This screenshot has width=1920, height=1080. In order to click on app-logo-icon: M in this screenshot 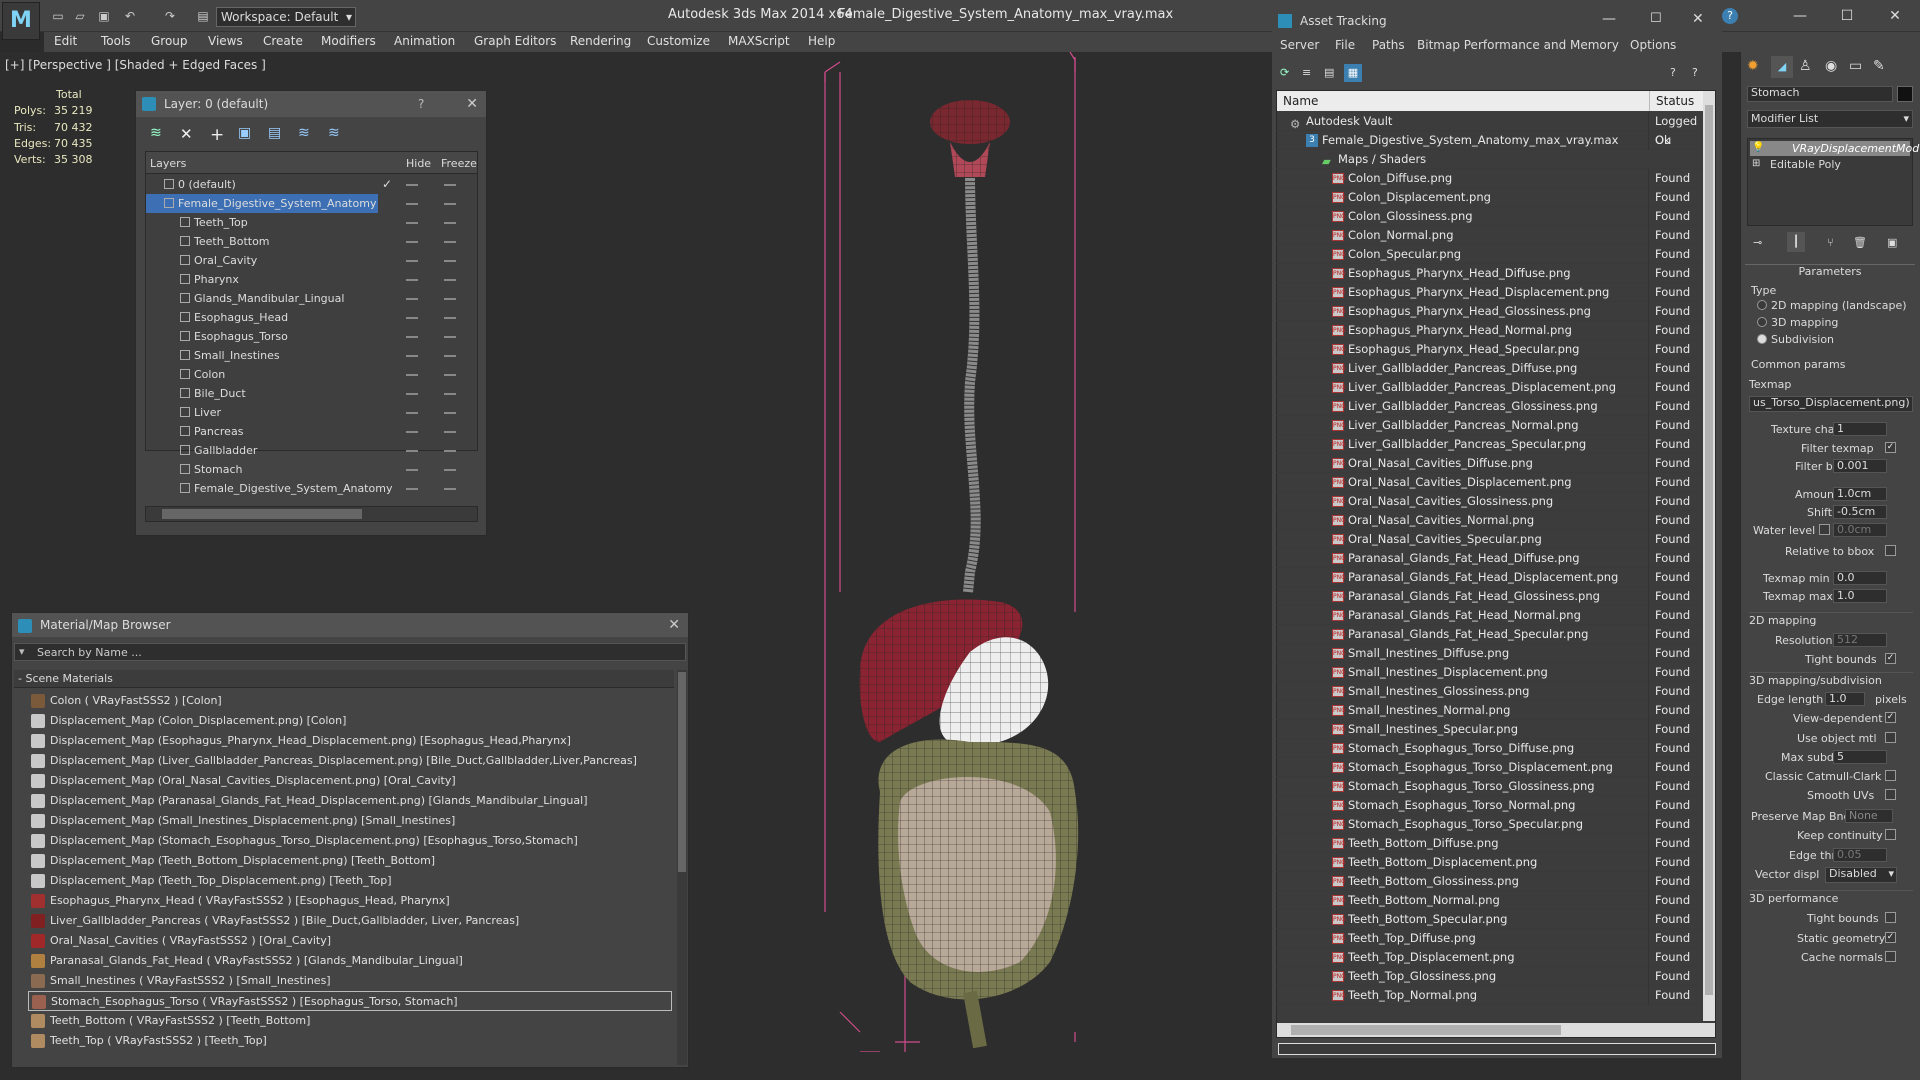, I will do `click(21, 21)`.